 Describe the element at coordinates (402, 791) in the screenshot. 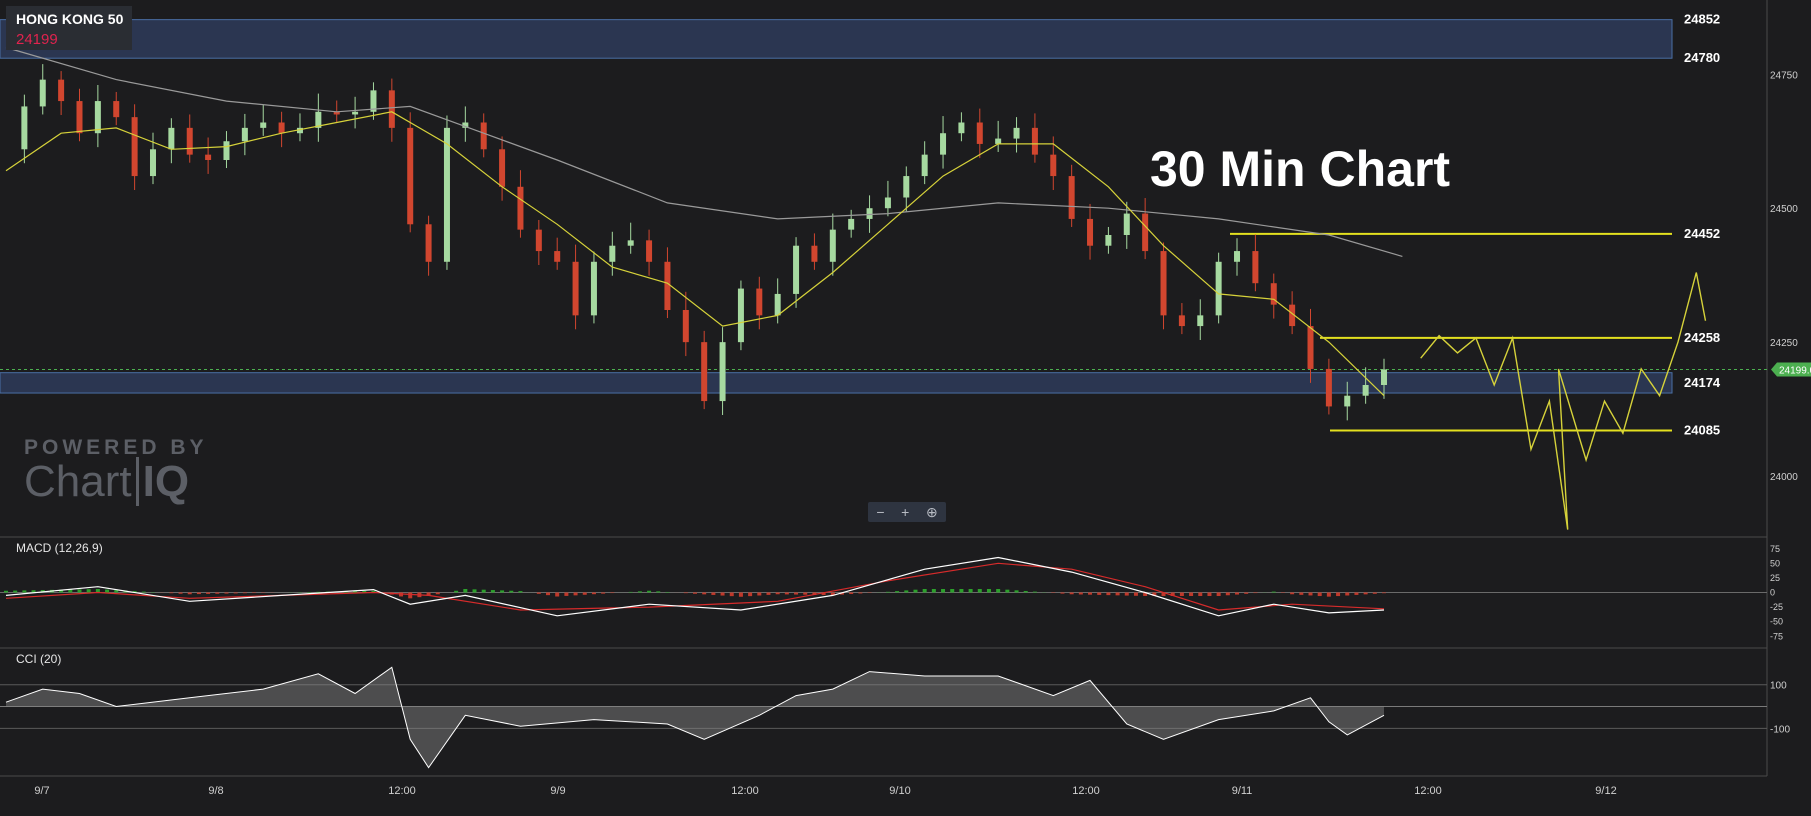

I see `x-tick-label: 12:00` at that location.